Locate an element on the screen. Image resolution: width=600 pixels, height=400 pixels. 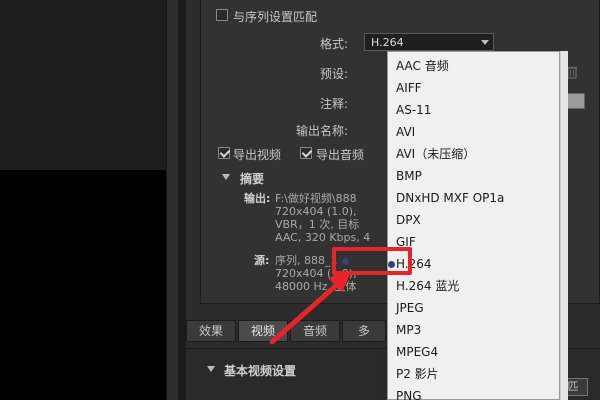
dropdown-item-avi-uncompressed: AVI（未压缩） is located at coordinates (473, 154).